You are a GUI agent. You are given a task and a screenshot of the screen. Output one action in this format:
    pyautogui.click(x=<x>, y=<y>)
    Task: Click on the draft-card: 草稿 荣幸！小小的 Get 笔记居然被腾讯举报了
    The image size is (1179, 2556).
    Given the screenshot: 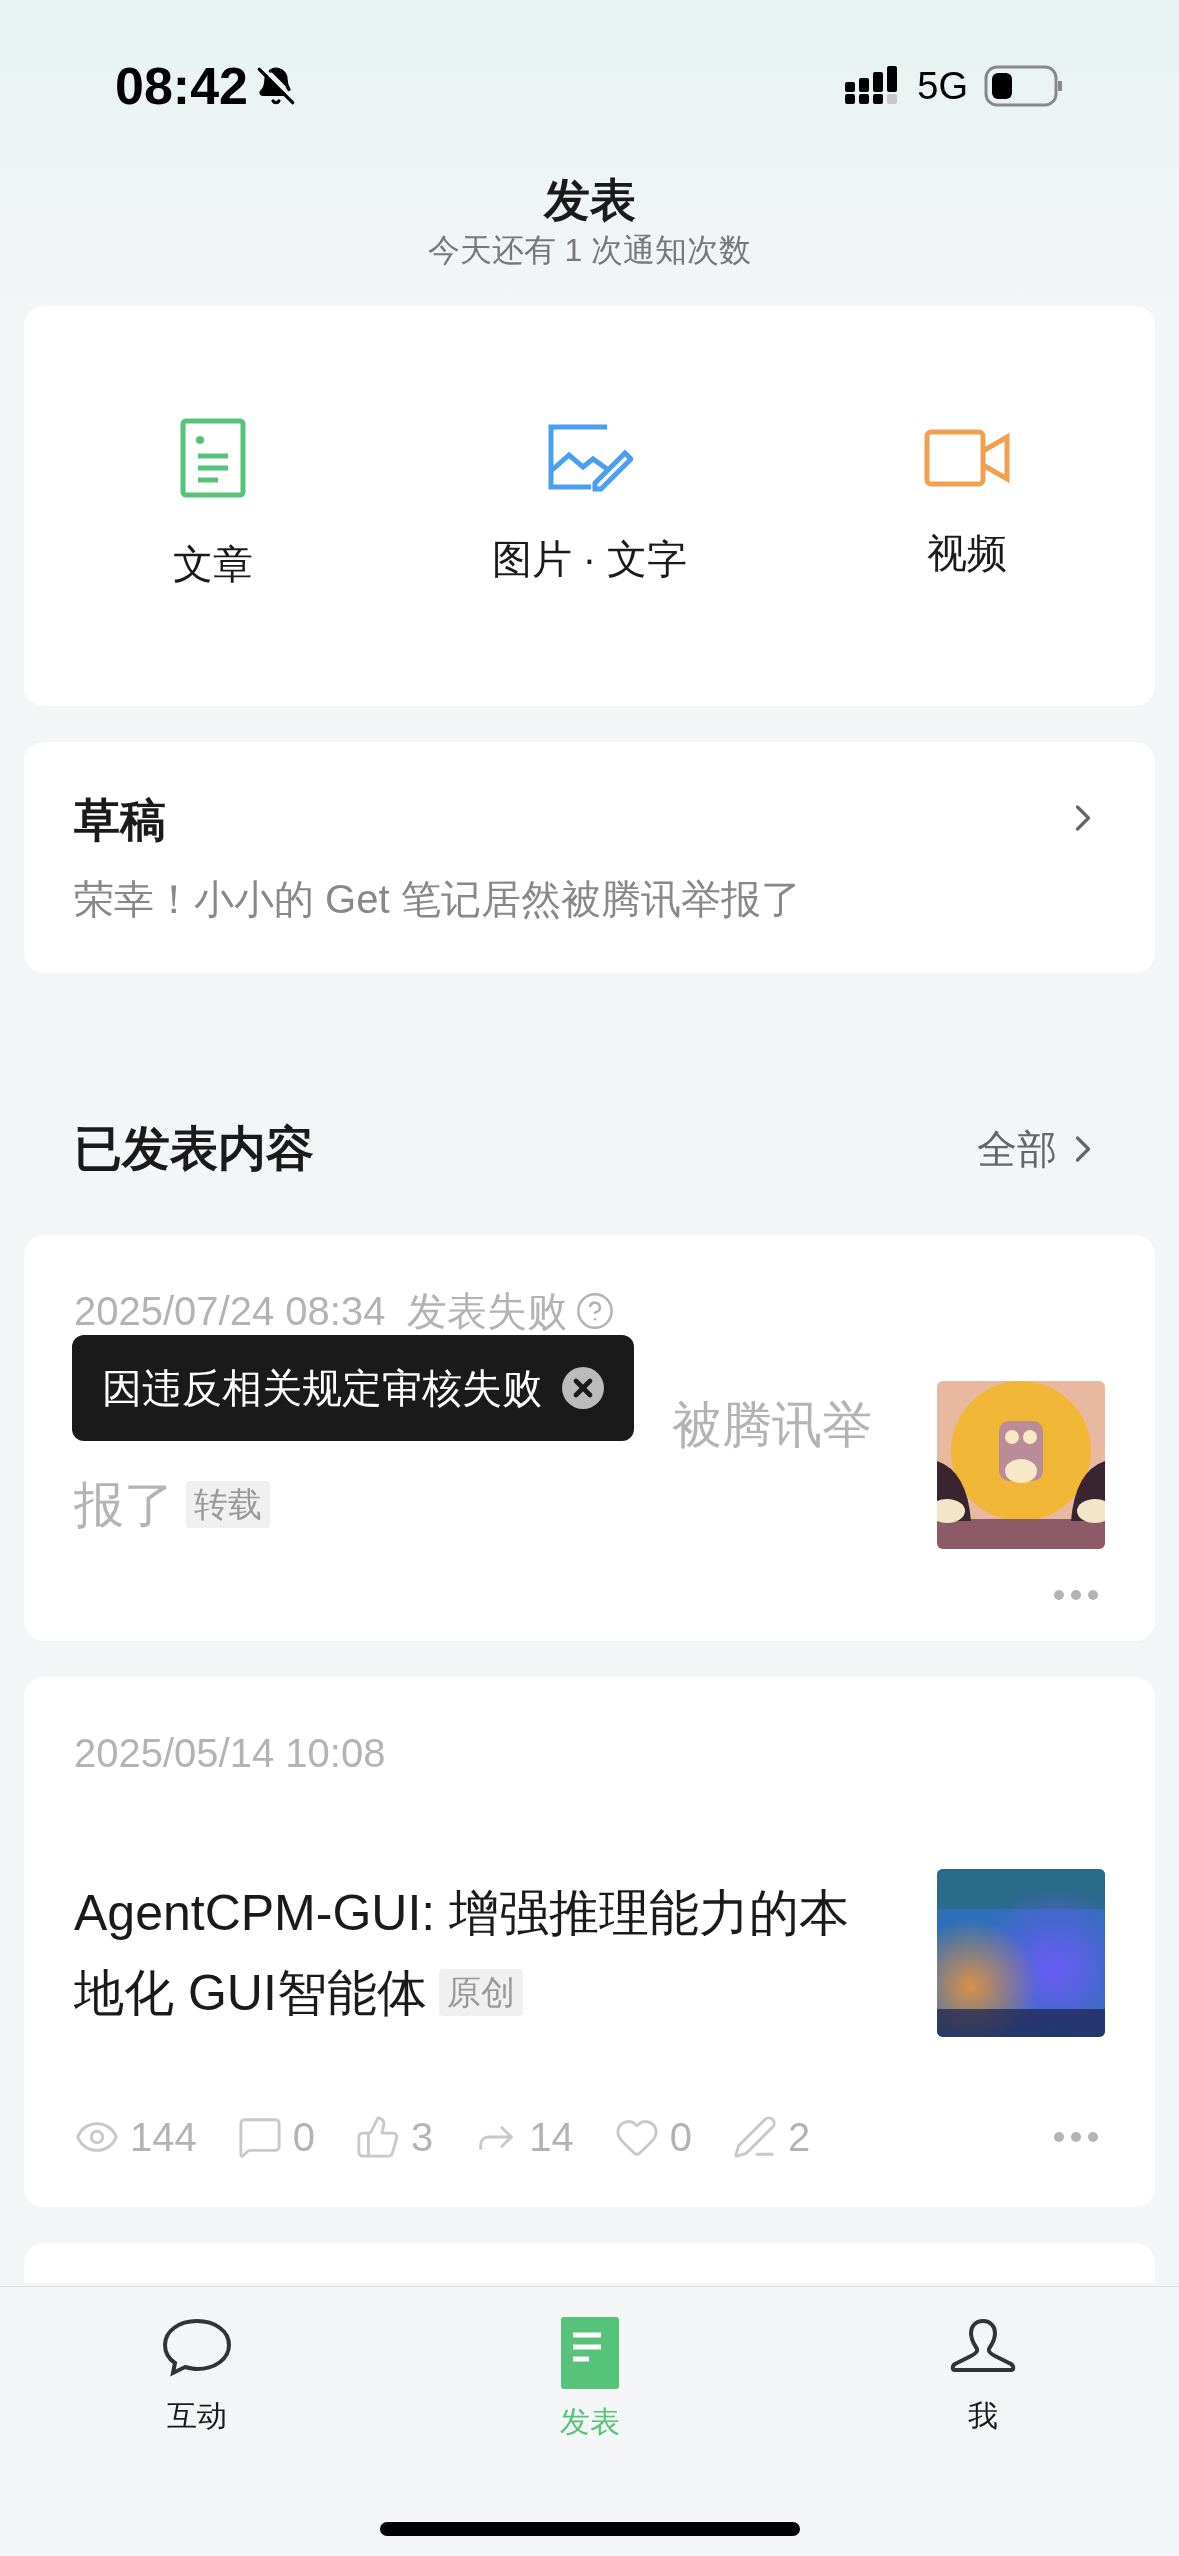 What is the action you would take?
    pyautogui.click(x=589, y=857)
    